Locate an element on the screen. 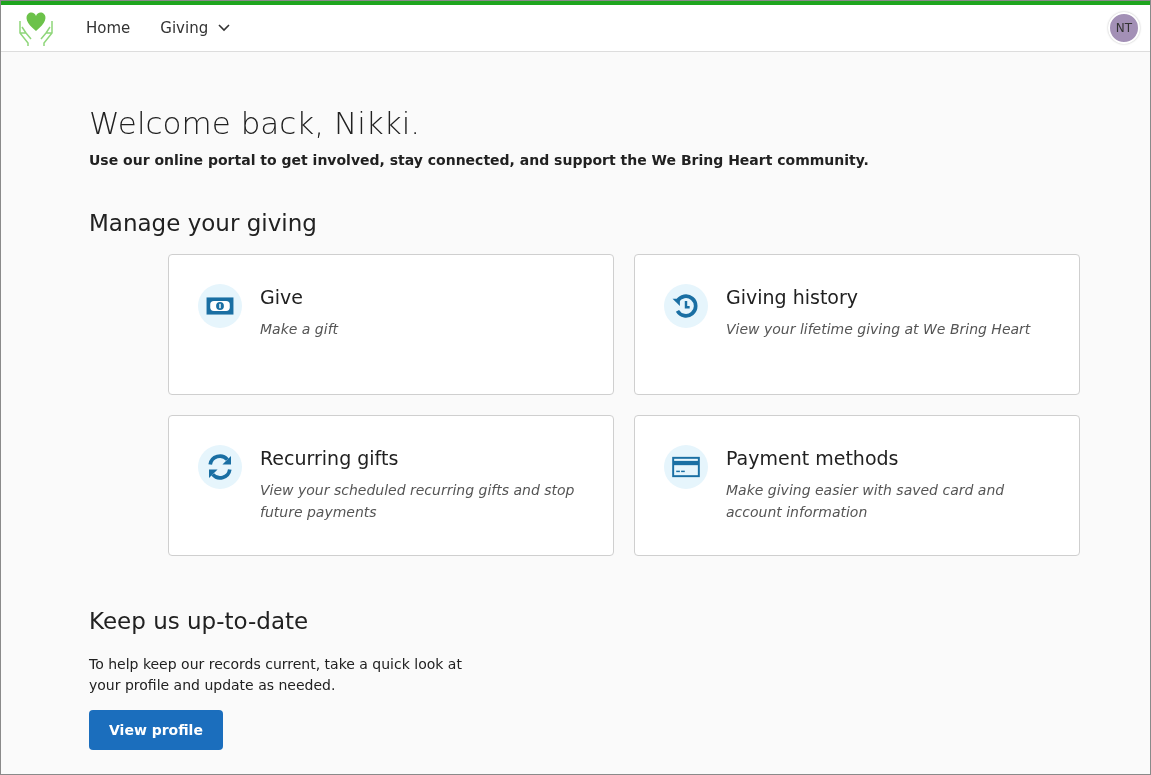 The image size is (1151, 775). card-title: Payment methods is located at coordinates (813, 458).